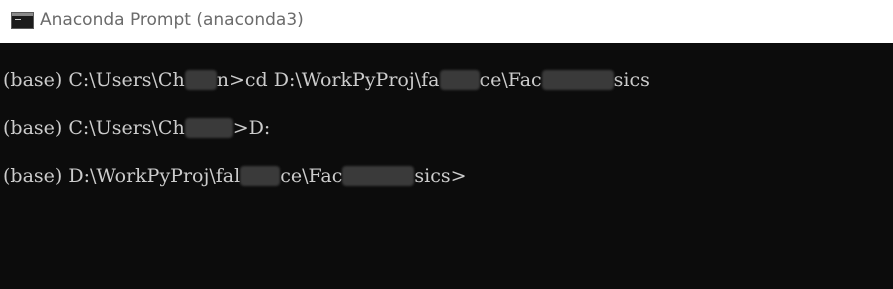 The width and height of the screenshot is (893, 289). Describe the element at coordinates (251, 128) in the screenshot. I see `console-text: >D:` at that location.